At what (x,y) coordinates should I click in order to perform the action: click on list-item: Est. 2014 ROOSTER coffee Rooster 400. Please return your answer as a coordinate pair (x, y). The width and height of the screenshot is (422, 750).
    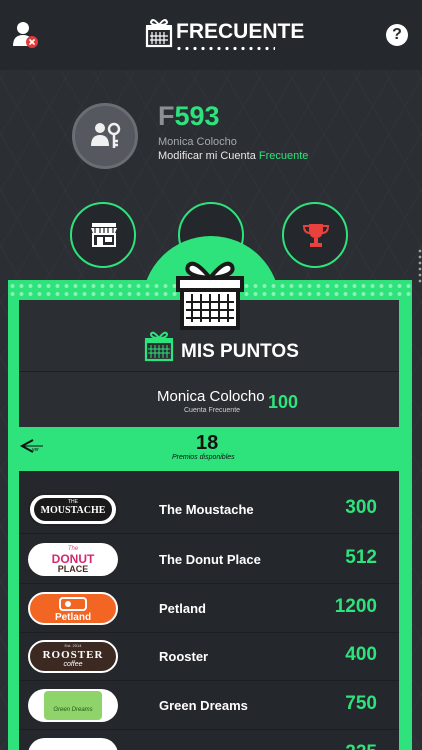
    Looking at the image, I should click on (209, 656).